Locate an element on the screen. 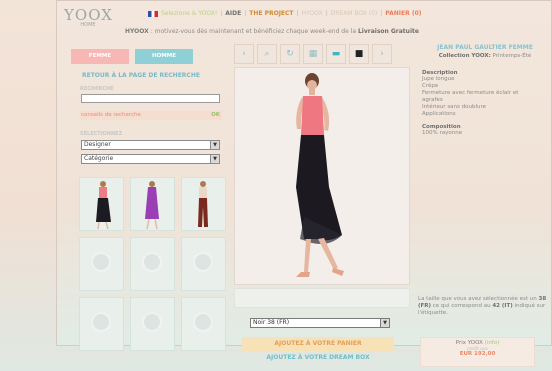 Image resolution: width=552 pixels, height=371 pixels. size-note-text: est un is located at coordinates (528, 299).